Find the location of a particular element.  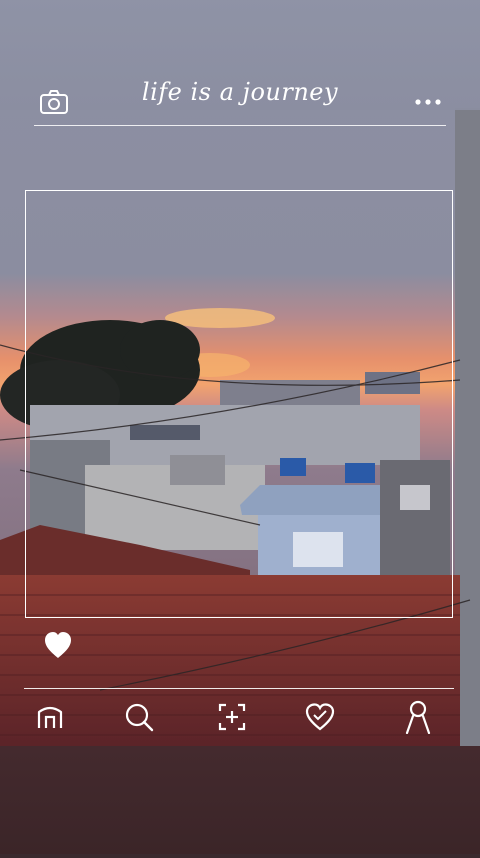

heart-outline-icon is located at coordinates (320, 717).